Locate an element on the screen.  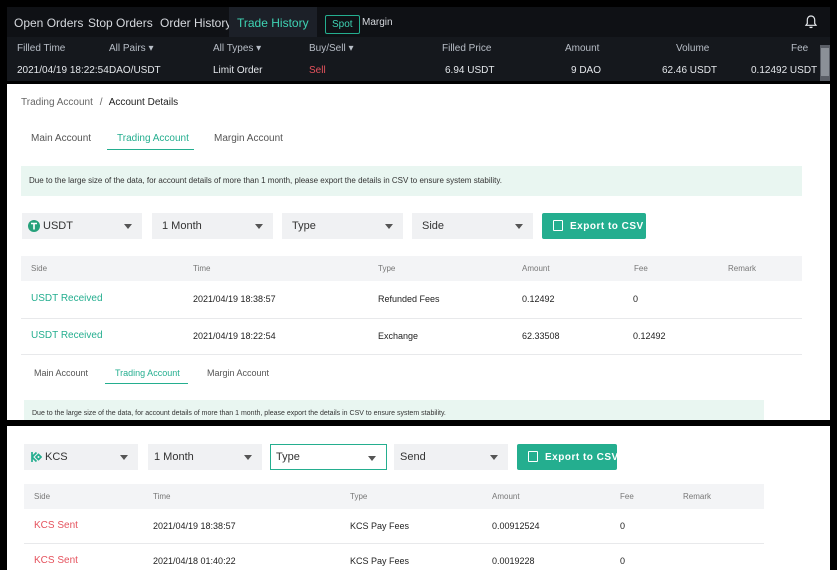
tab-margin-account: Margin Account is located at coordinates (248, 138).